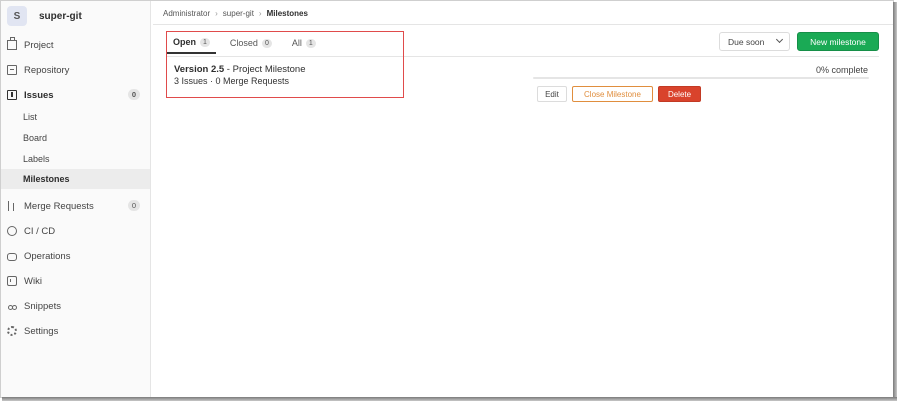  Describe the element at coordinates (75, 256) in the screenshot. I see `sidebar-item-operations: Operations` at that location.